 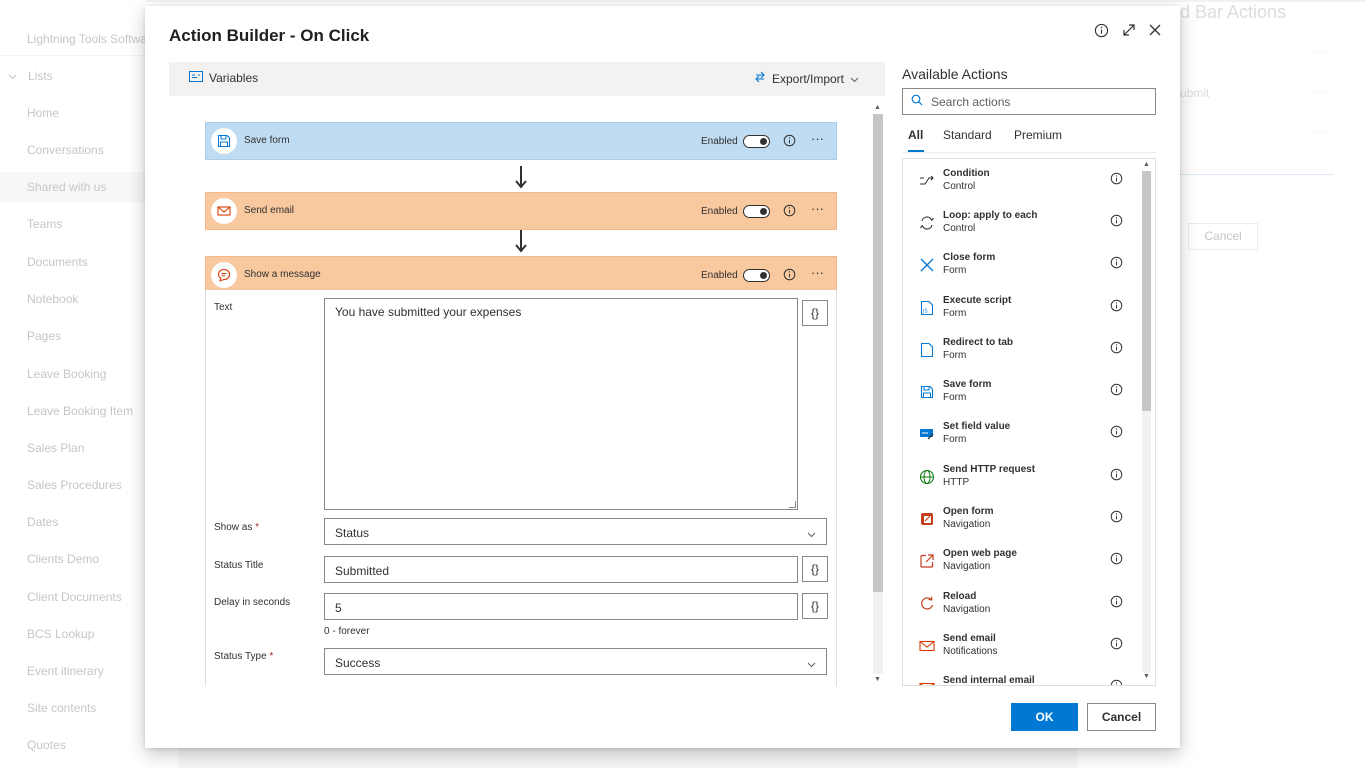 What do you see at coordinates (521, 275) in the screenshot?
I see `action-card-show-message: Show a message Enabled ···` at bounding box center [521, 275].